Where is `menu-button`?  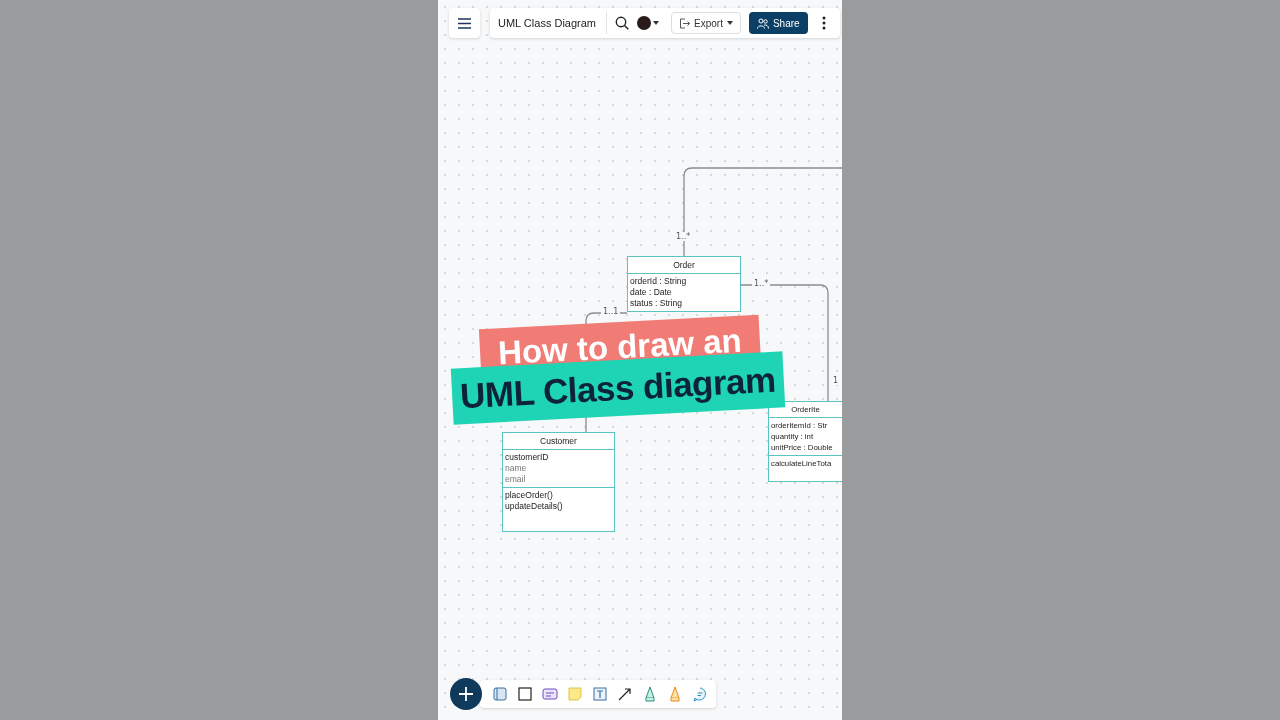 menu-button is located at coordinates (464, 23).